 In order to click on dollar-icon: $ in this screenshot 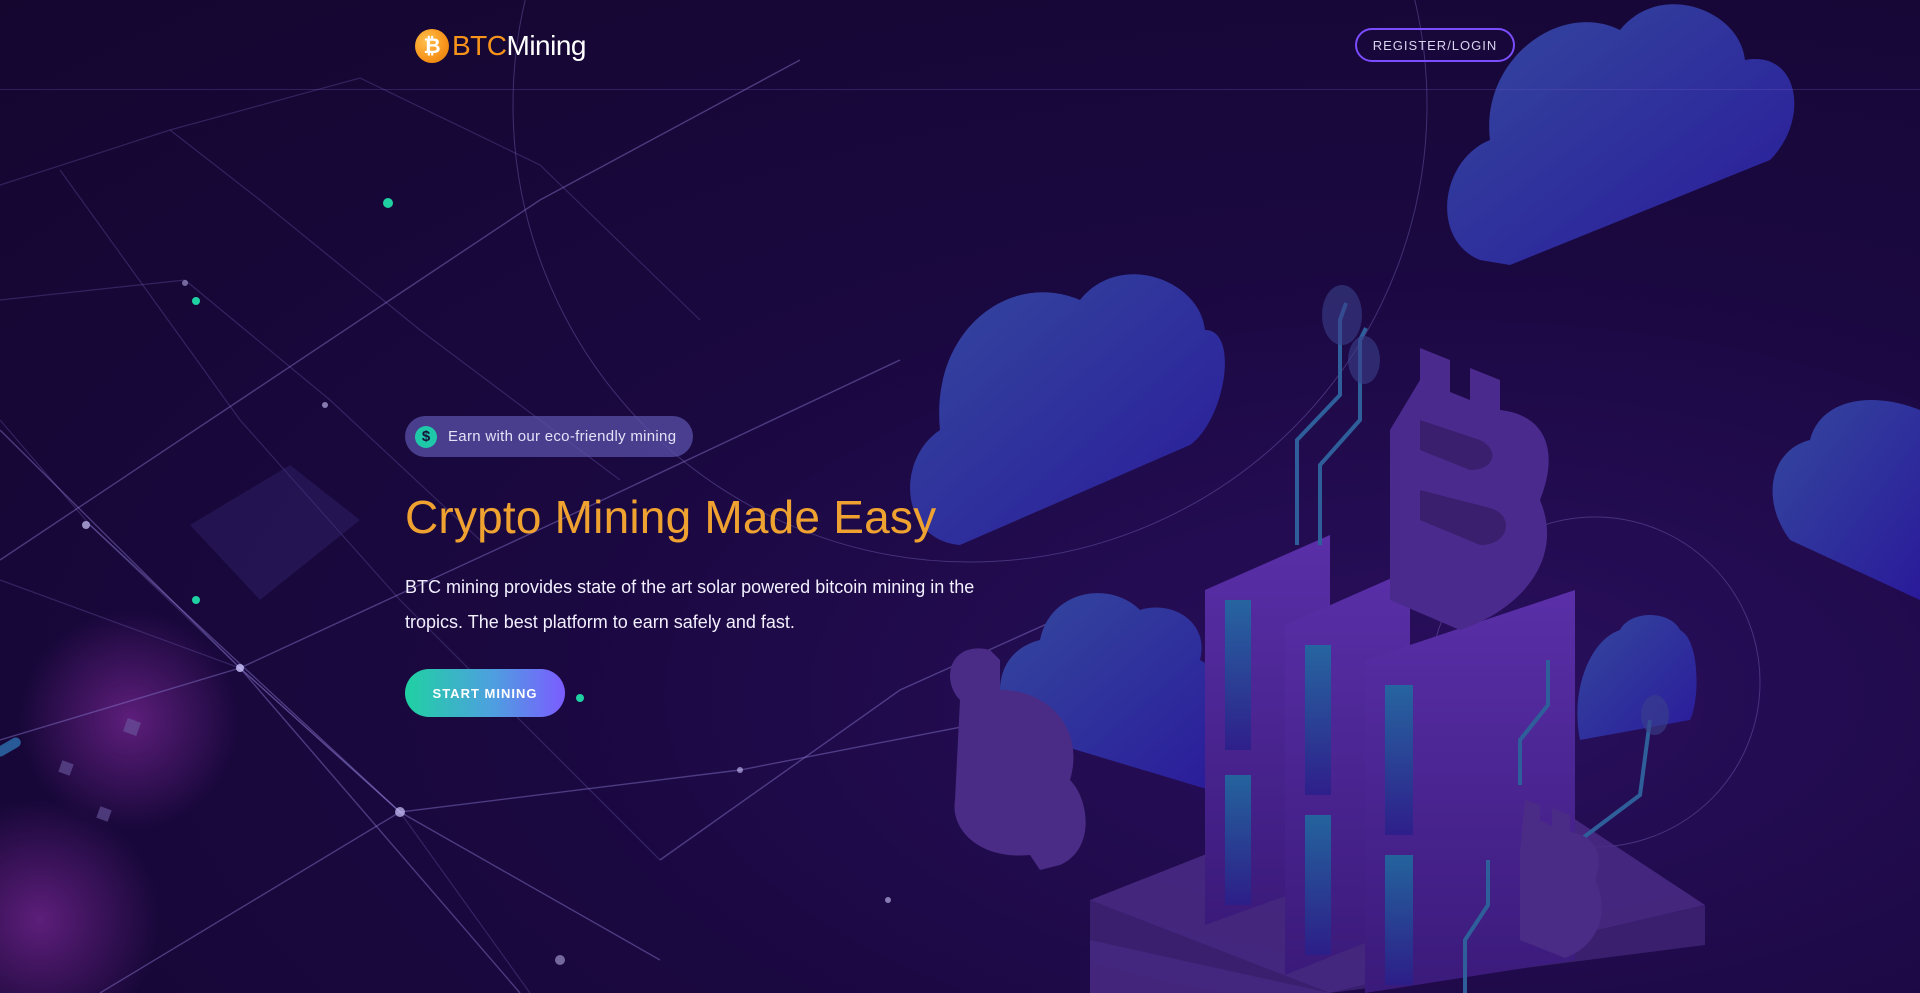, I will do `click(426, 436)`.